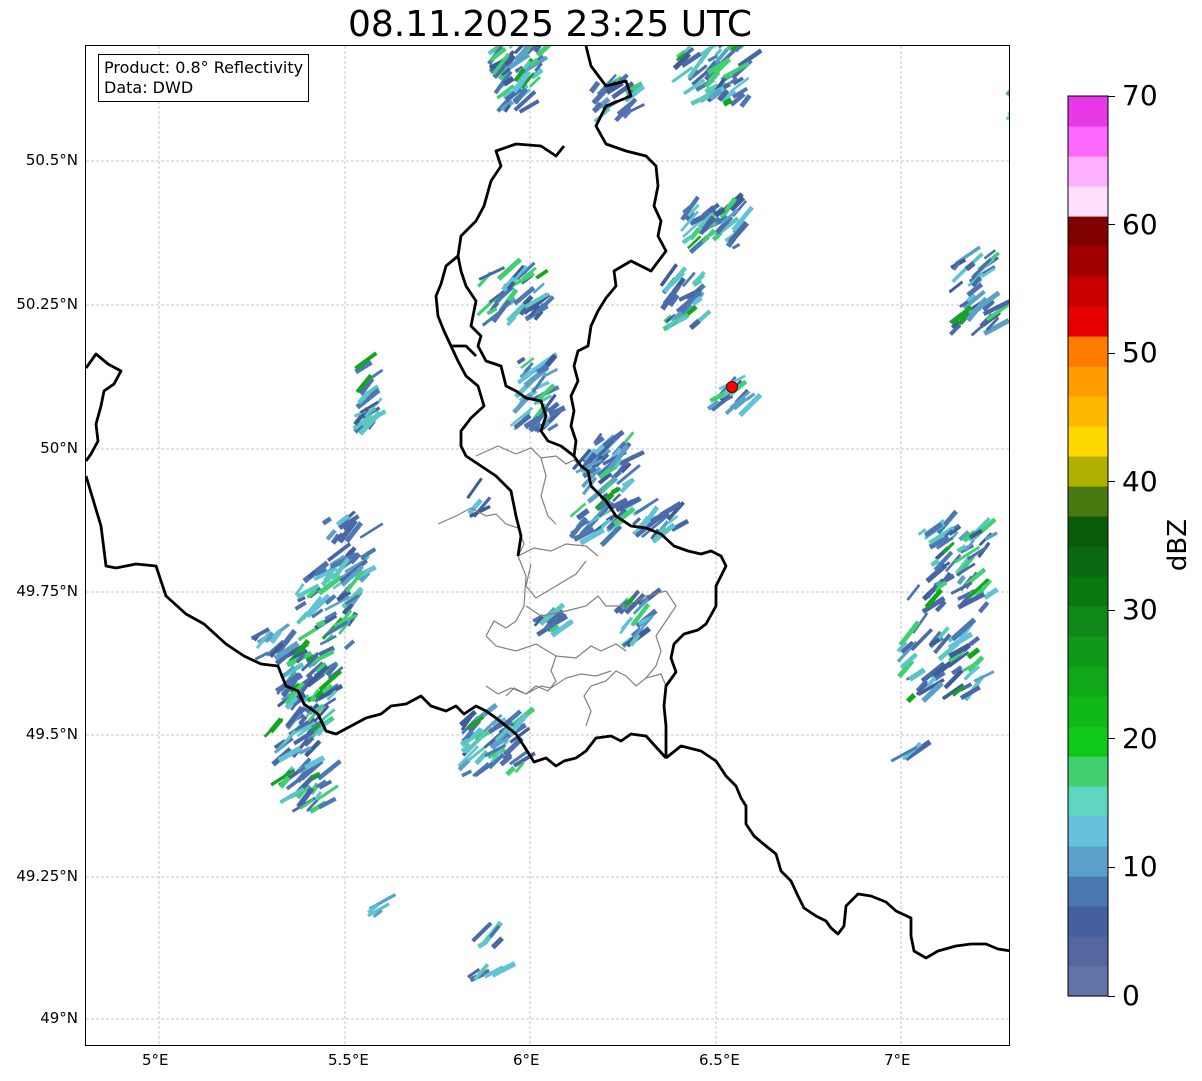  What do you see at coordinates (719, 1060) in the screenshot?
I see `x-tick-label: 6.5°E` at bounding box center [719, 1060].